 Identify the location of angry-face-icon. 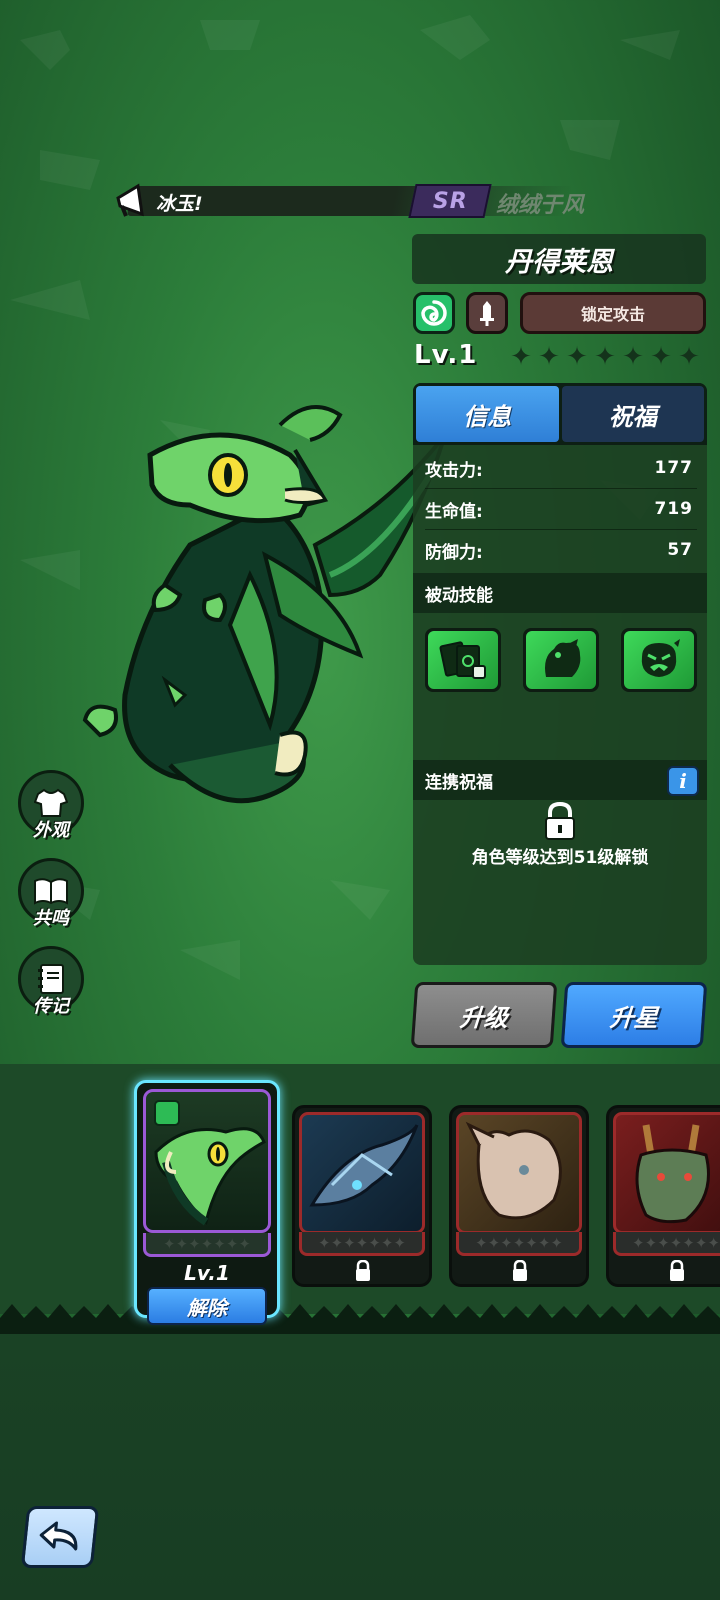
(660, 658).